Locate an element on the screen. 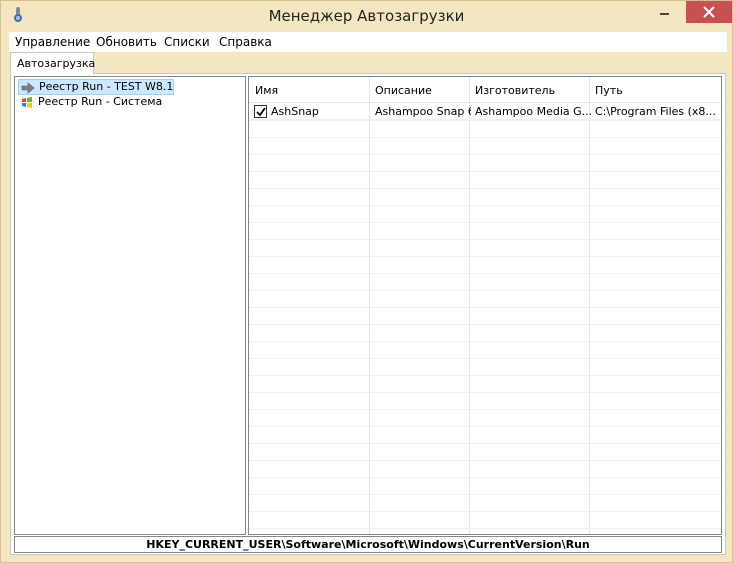  enabled-checkbox is located at coordinates (260, 111).